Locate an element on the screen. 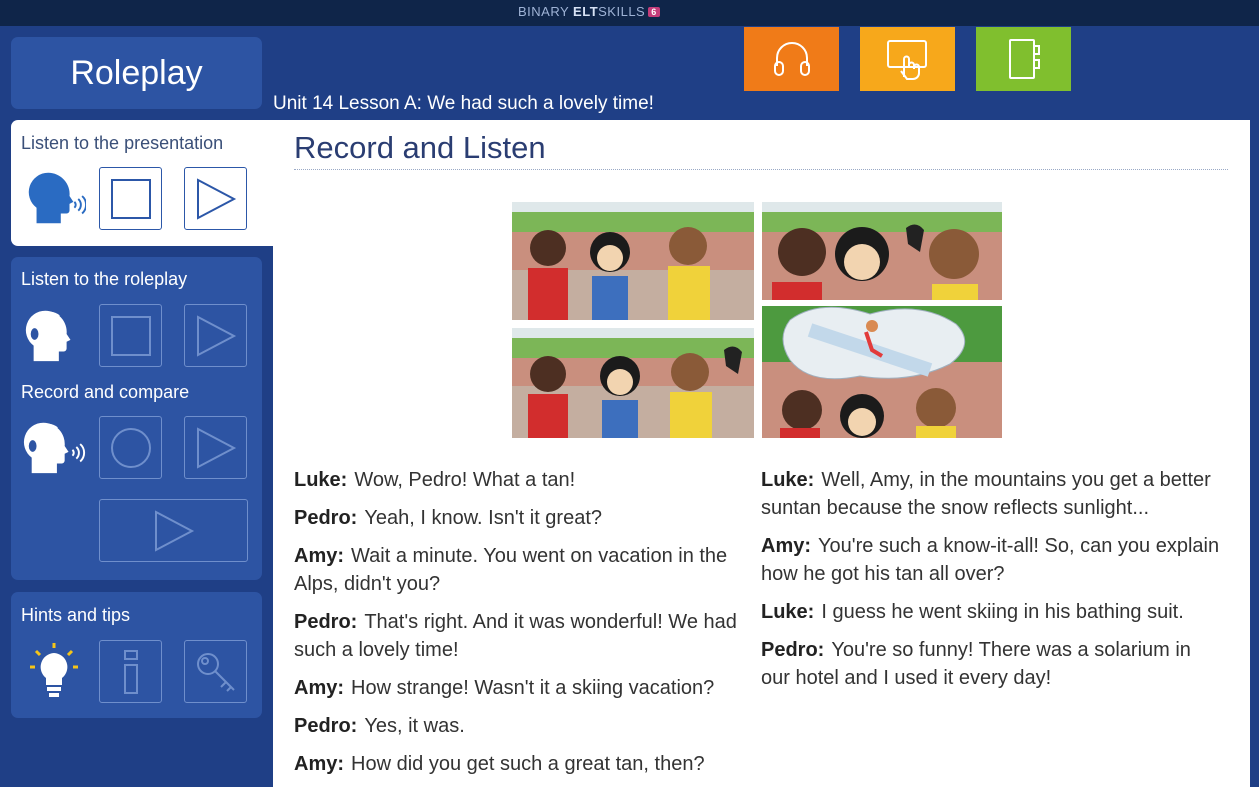  roleplay-play-button is located at coordinates (215, 335).